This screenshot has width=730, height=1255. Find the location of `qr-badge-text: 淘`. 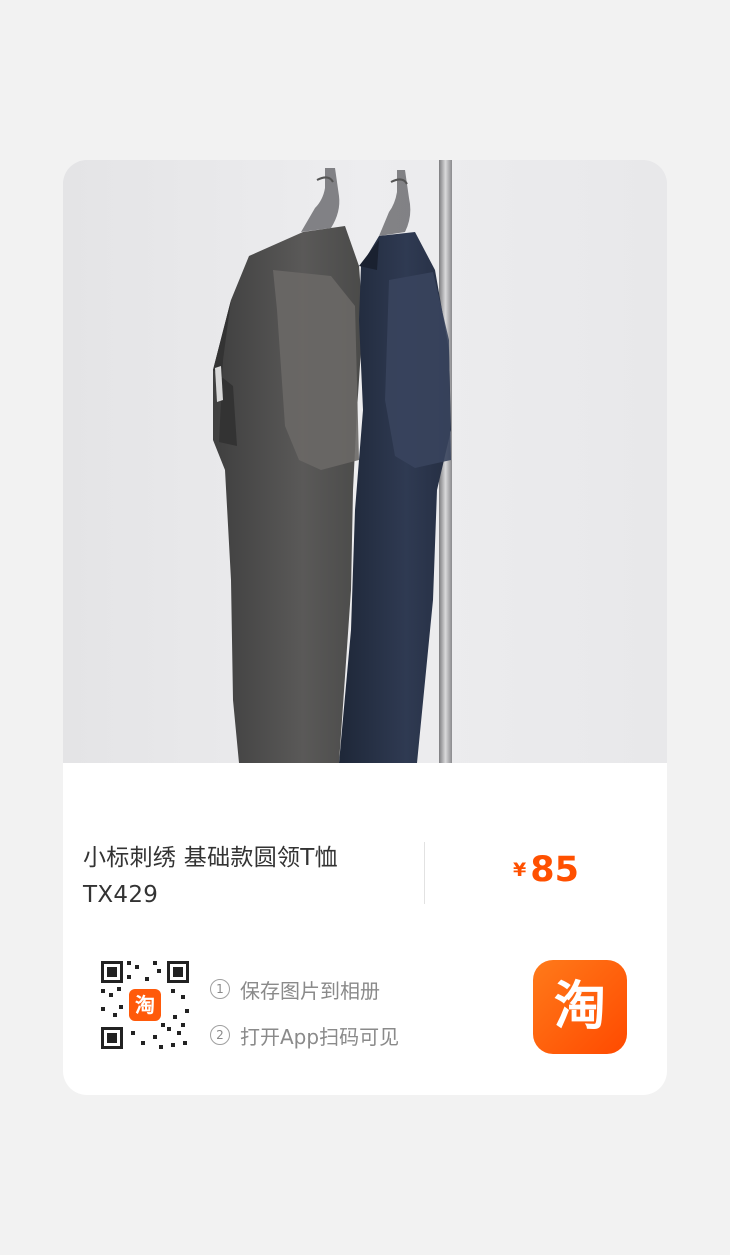

qr-badge-text: 淘 is located at coordinates (145, 1005).